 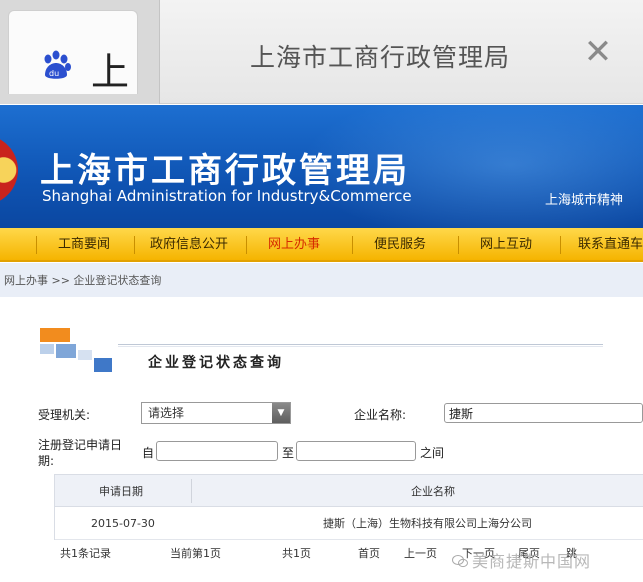 What do you see at coordinates (294, 245) in the screenshot?
I see `nav-item-online-services: 网上办事` at bounding box center [294, 245].